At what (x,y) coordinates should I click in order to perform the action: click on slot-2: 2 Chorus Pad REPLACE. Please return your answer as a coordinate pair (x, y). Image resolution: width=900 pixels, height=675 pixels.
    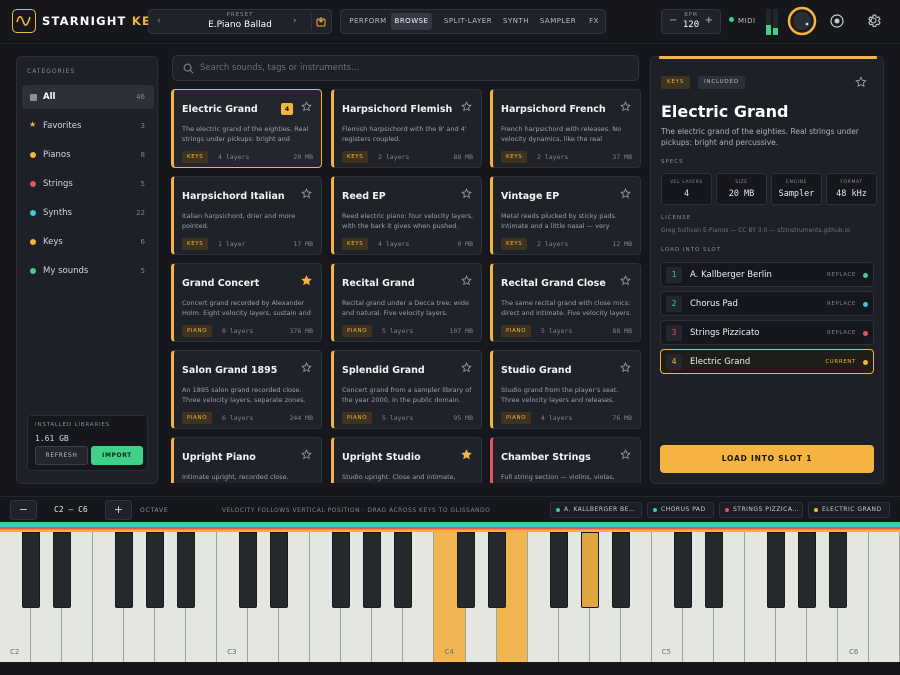
    Looking at the image, I should click on (767, 303).